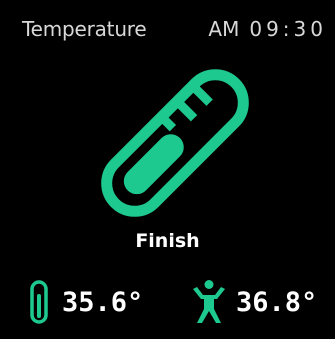 This screenshot has width=335, height=339. I want to click on clock-ampm: AM, so click(224, 29).